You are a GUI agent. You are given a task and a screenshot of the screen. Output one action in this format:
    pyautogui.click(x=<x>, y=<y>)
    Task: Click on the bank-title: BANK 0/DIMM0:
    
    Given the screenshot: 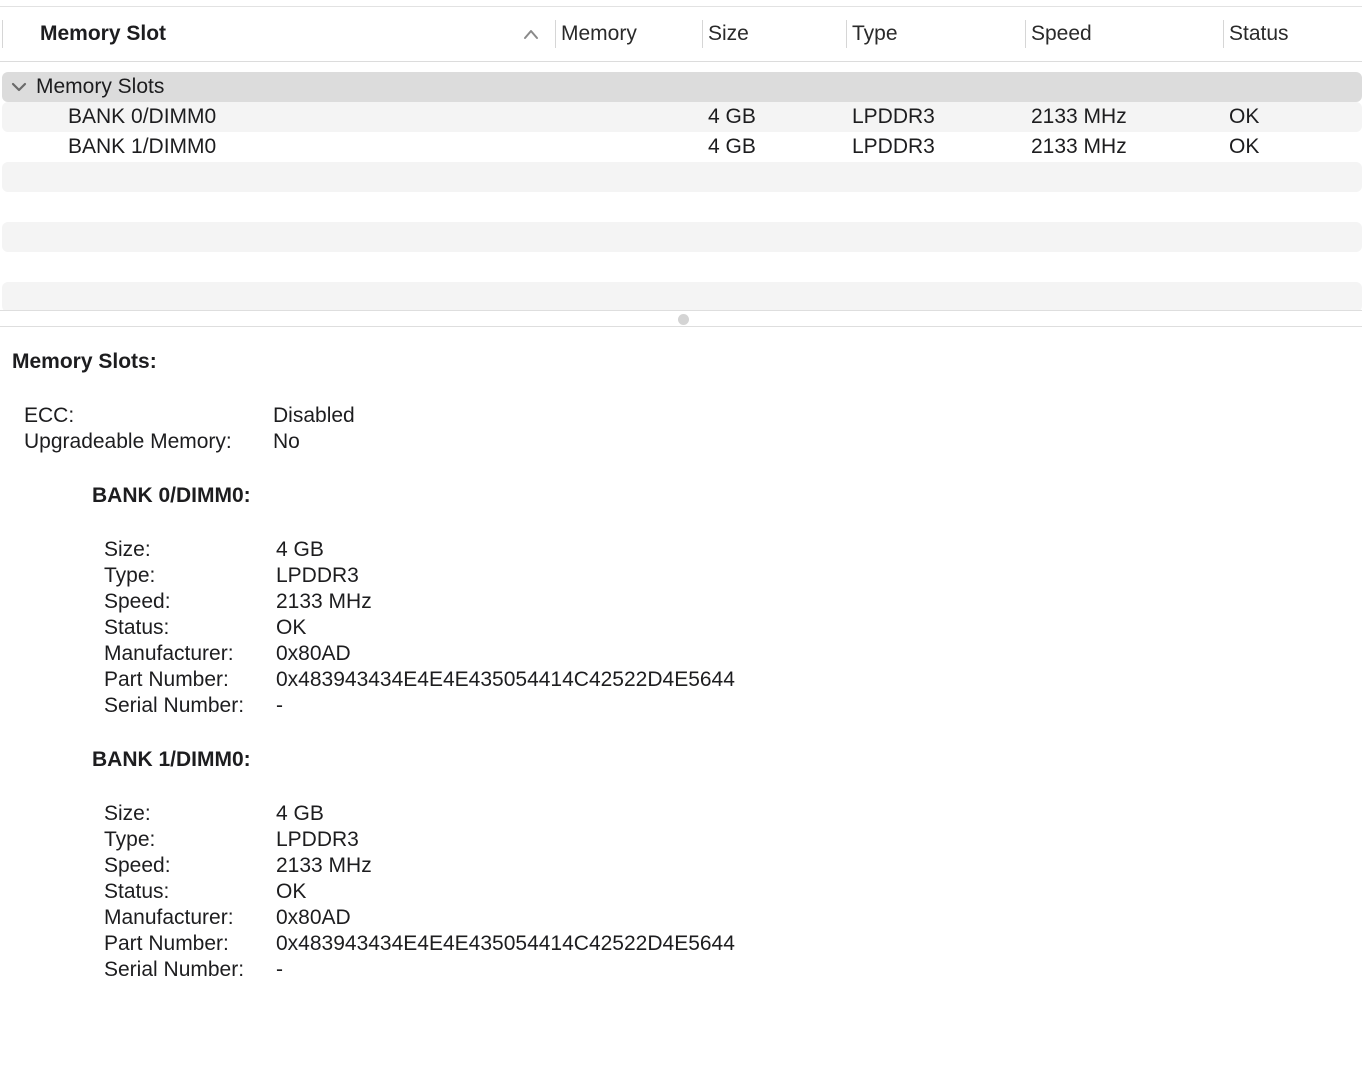 What is the action you would take?
    pyautogui.click(x=171, y=495)
    